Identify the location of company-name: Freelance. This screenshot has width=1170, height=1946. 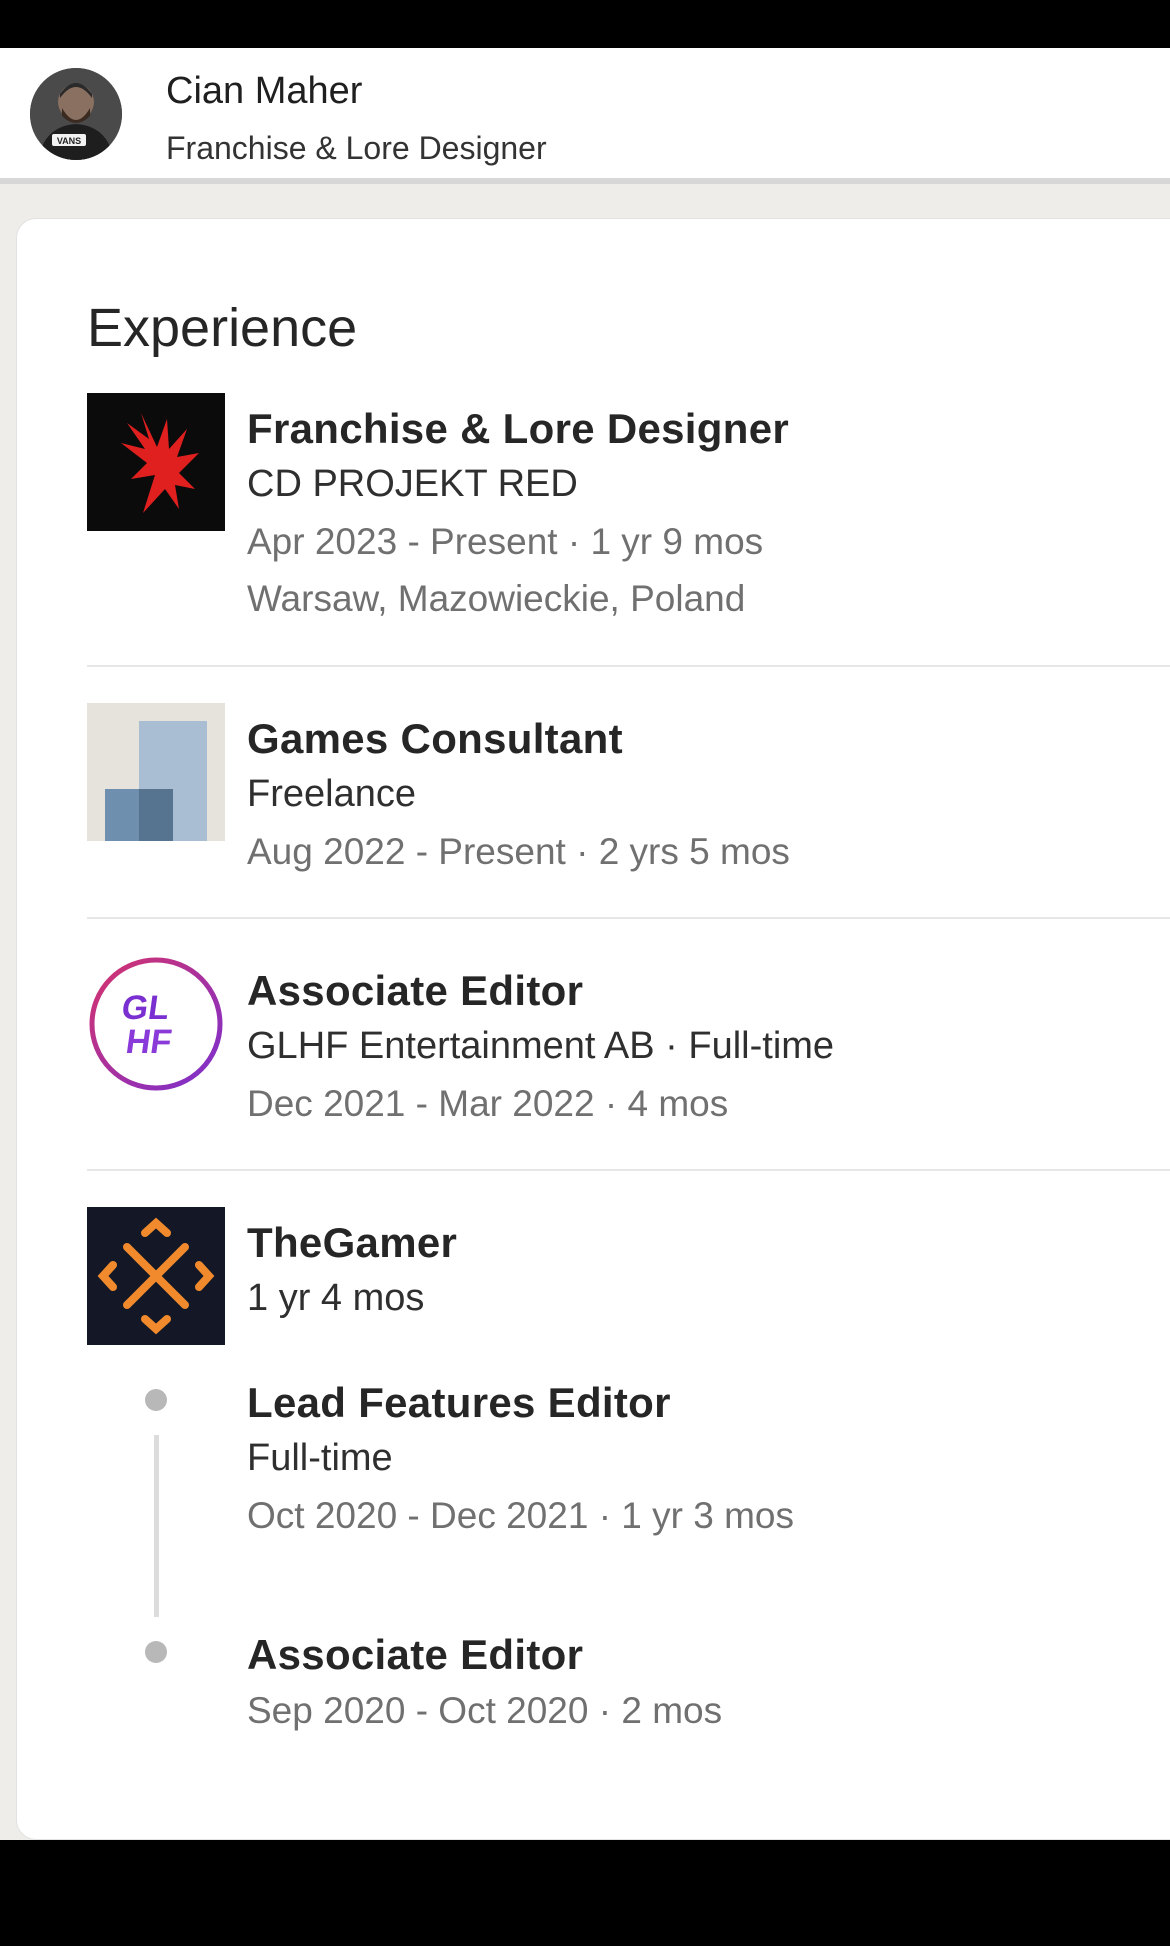
(331, 794).